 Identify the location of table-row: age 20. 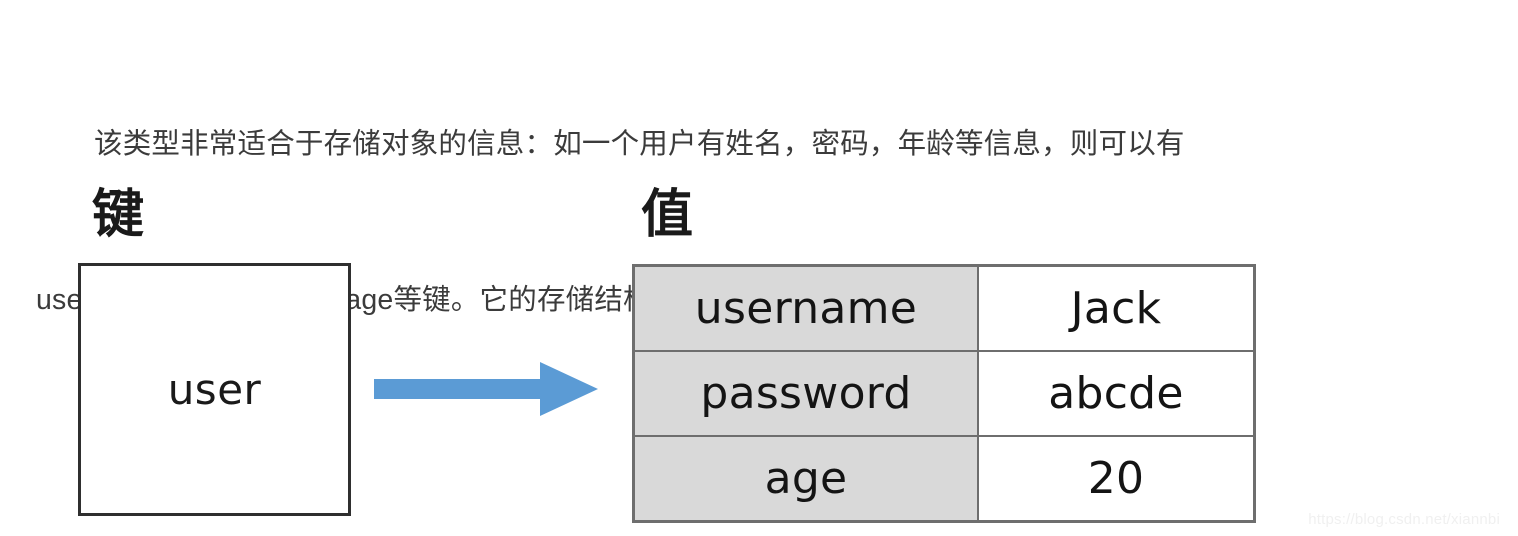
(944, 479).